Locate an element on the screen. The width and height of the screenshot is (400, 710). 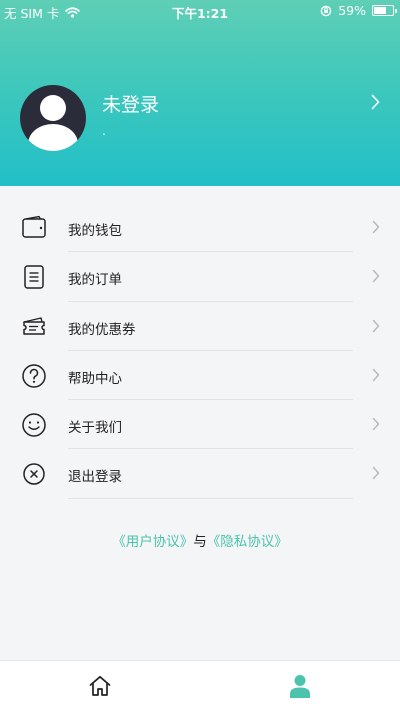
smiley-icon is located at coordinates (34, 425).